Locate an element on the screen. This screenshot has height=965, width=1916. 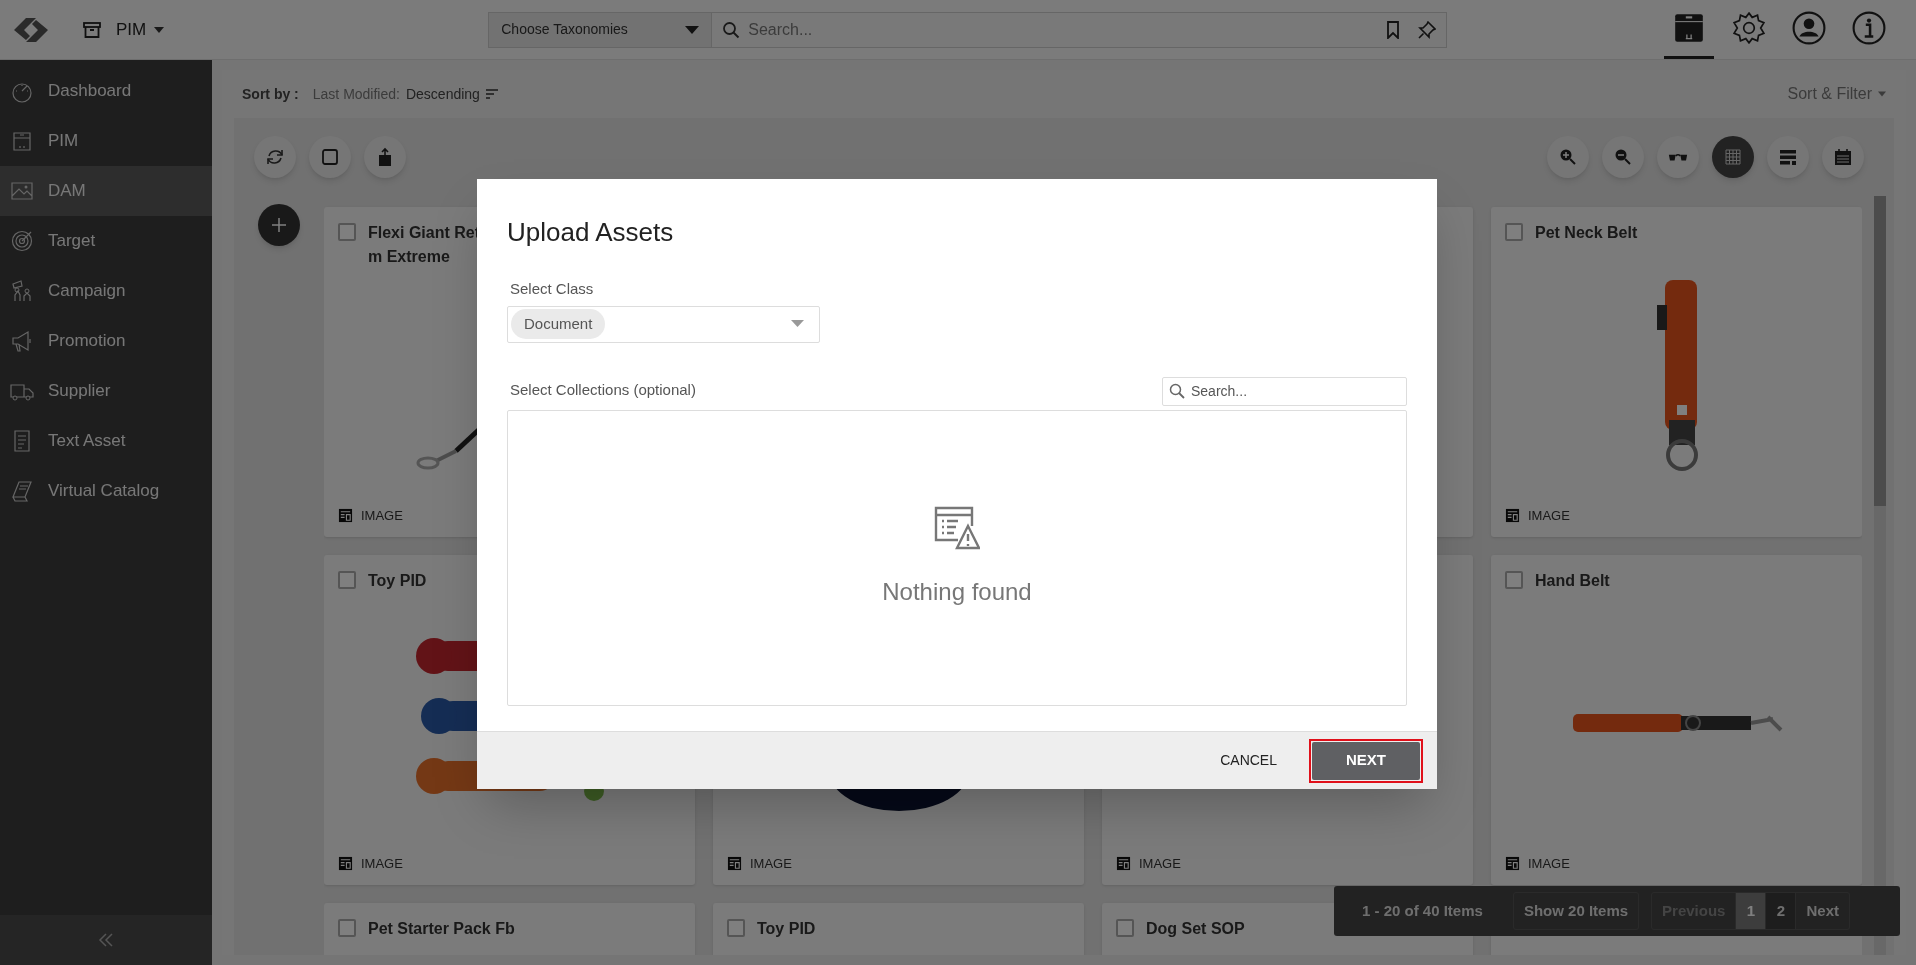
next-button: NEXT is located at coordinates (1366, 760).